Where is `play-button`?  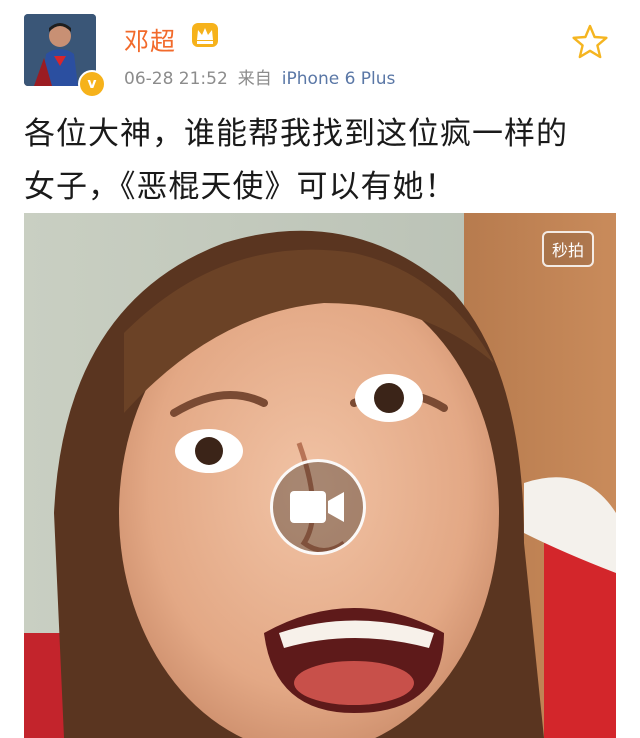
play-button is located at coordinates (318, 507).